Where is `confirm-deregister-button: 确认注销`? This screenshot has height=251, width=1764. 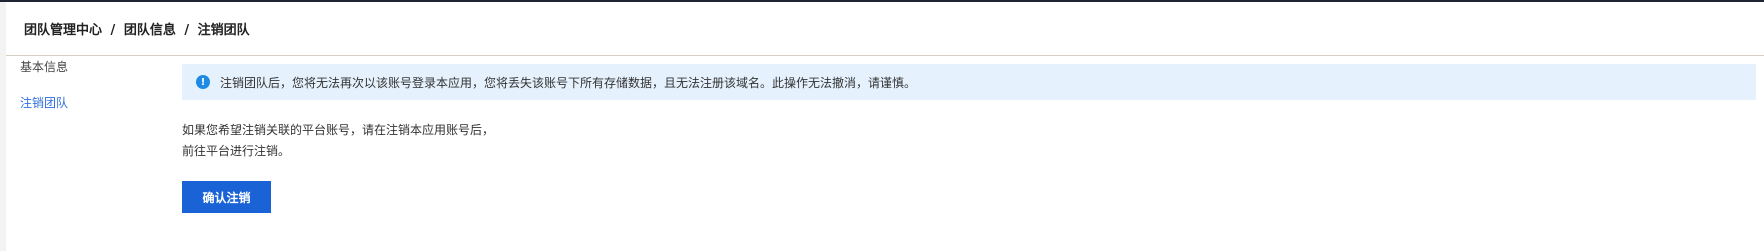 confirm-deregister-button: 确认注销 is located at coordinates (226, 197).